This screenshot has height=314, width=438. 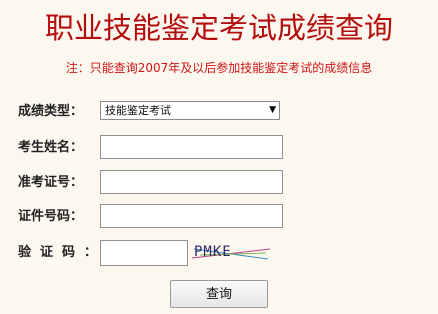 What do you see at coordinates (191, 216) in the screenshot?
I see `id-no-input` at bounding box center [191, 216].